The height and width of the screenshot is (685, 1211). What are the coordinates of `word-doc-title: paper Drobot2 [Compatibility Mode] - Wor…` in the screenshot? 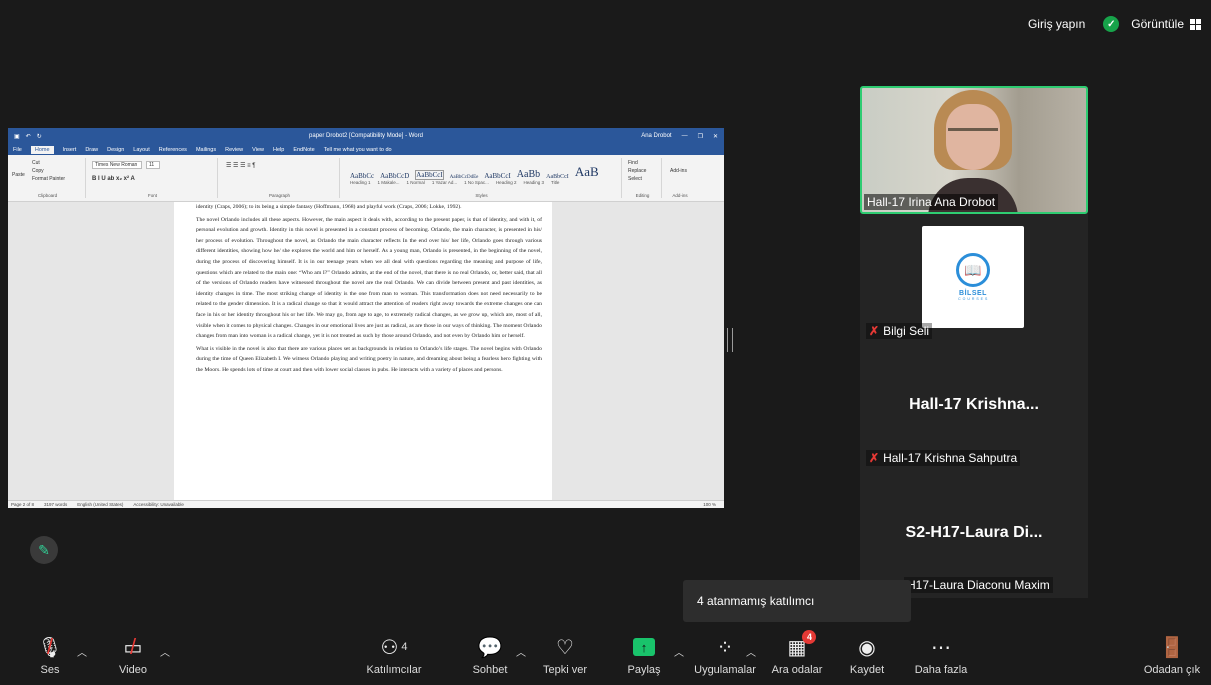 It's located at (366, 136).